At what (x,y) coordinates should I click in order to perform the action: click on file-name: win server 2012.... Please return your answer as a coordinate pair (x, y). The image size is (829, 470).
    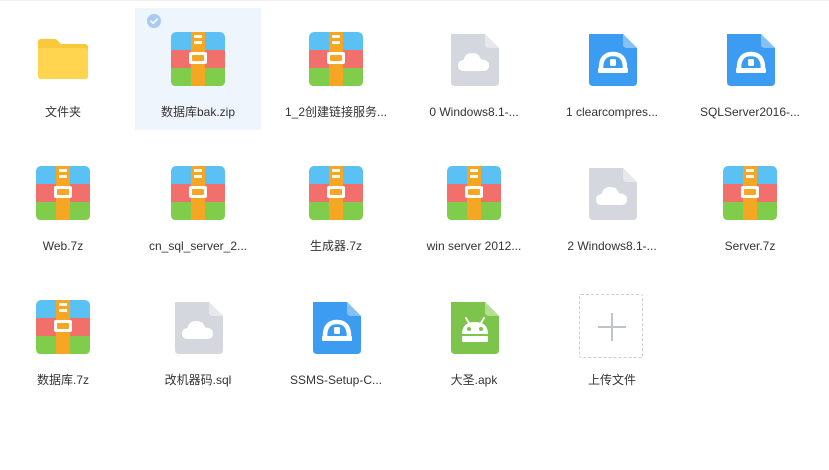
    Looking at the image, I should click on (474, 246).